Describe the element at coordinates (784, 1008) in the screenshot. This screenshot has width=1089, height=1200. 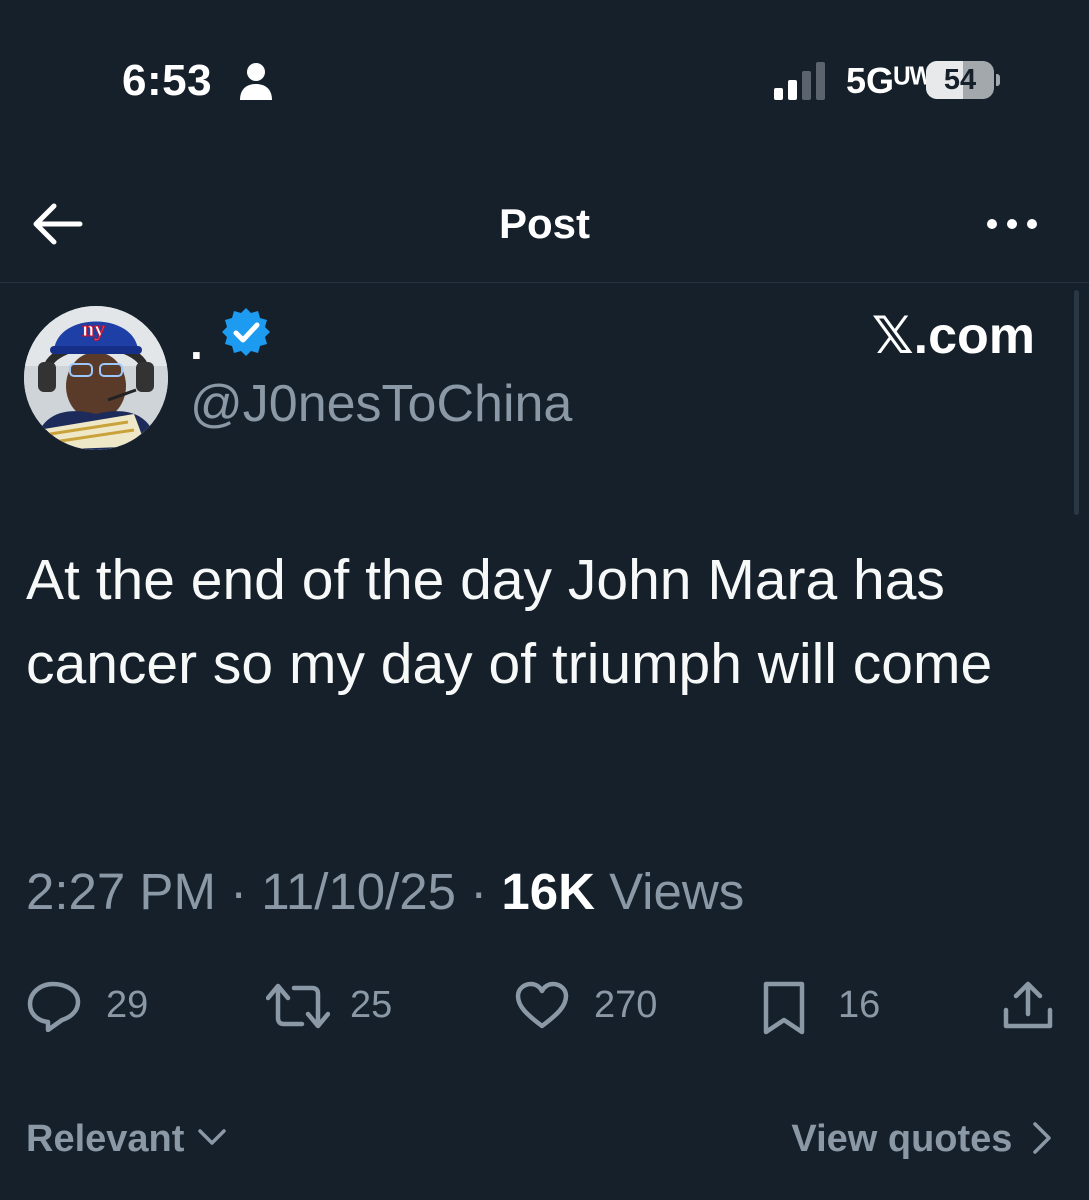
I see `bookmark-icon` at that location.